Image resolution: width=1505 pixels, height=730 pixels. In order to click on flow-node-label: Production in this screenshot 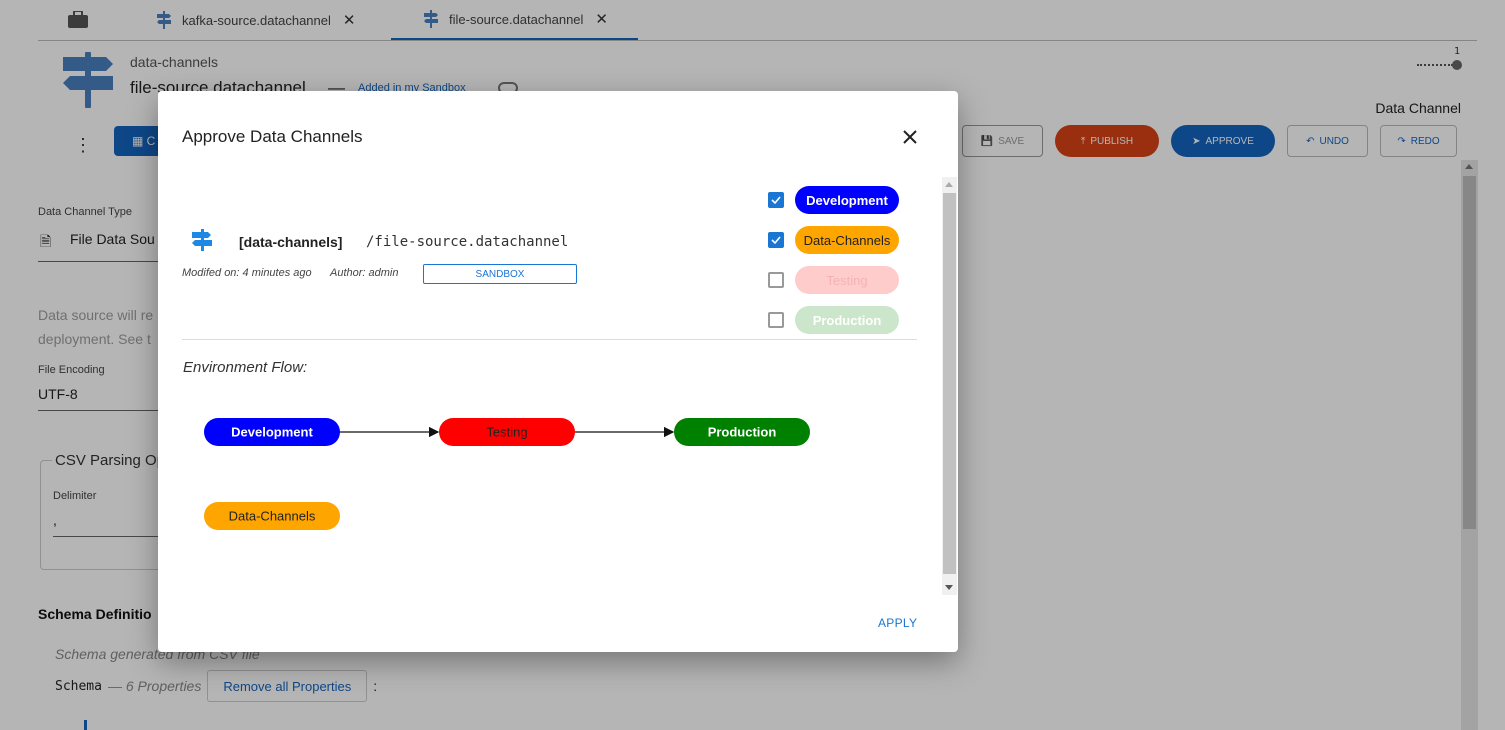, I will do `click(742, 432)`.